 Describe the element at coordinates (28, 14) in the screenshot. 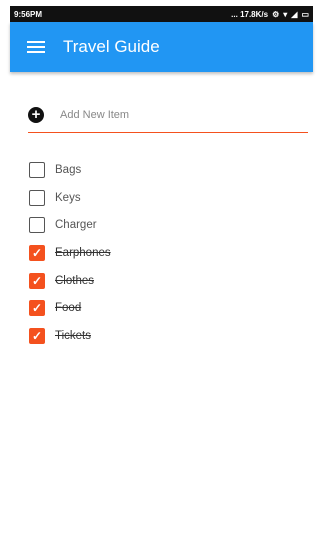

I see `status-time: 9:56PM` at that location.